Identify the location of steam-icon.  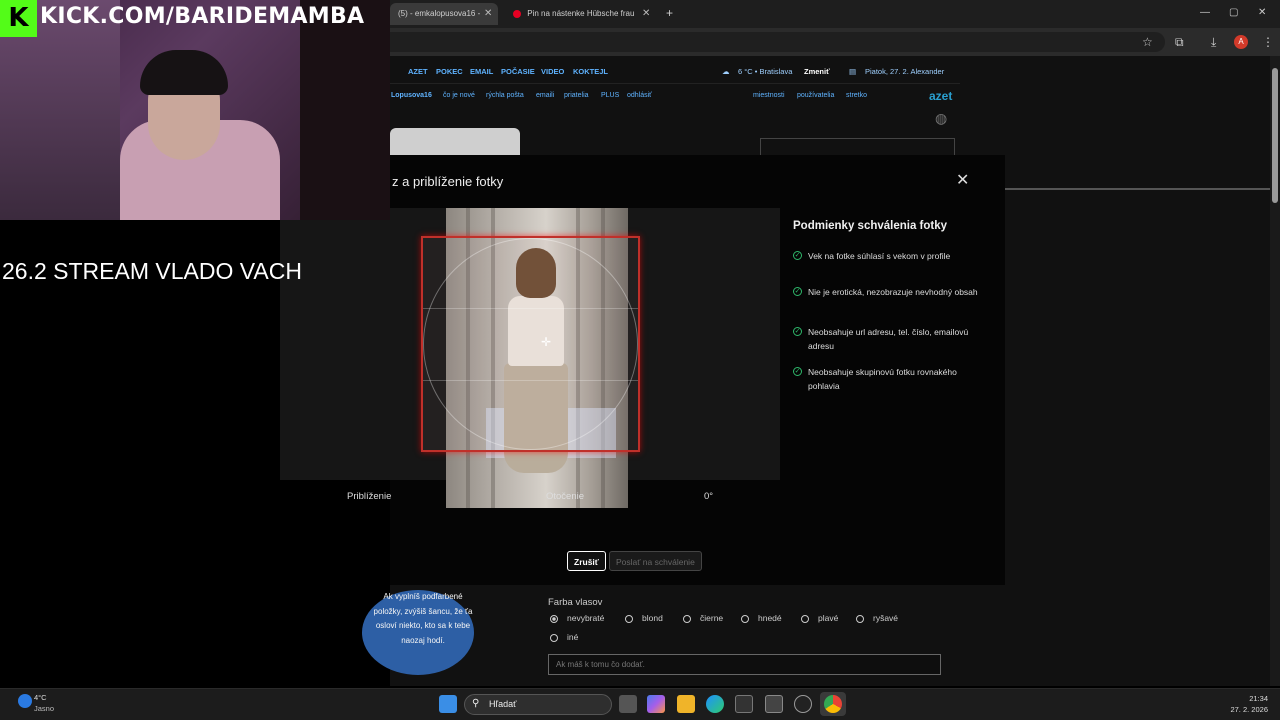
(803, 704).